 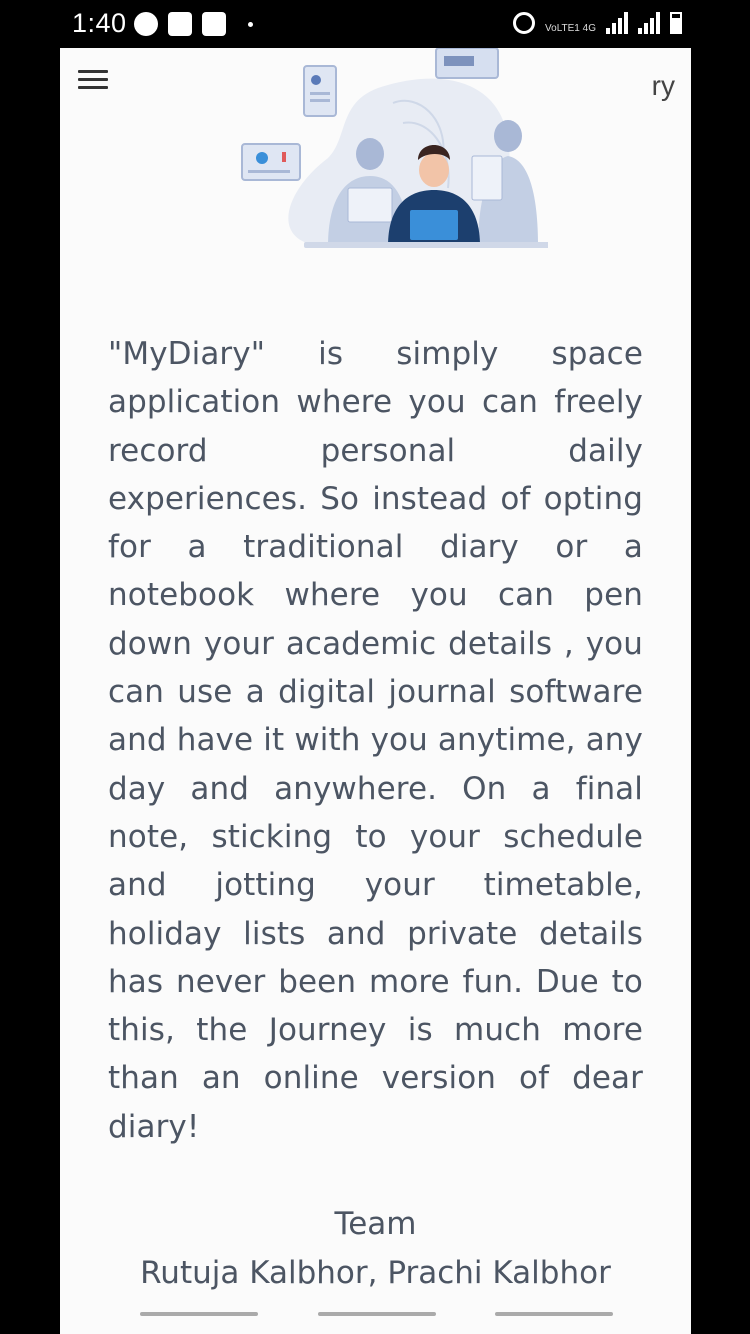 What do you see at coordinates (199, 1314) in the screenshot?
I see `nav-recent-handle` at bounding box center [199, 1314].